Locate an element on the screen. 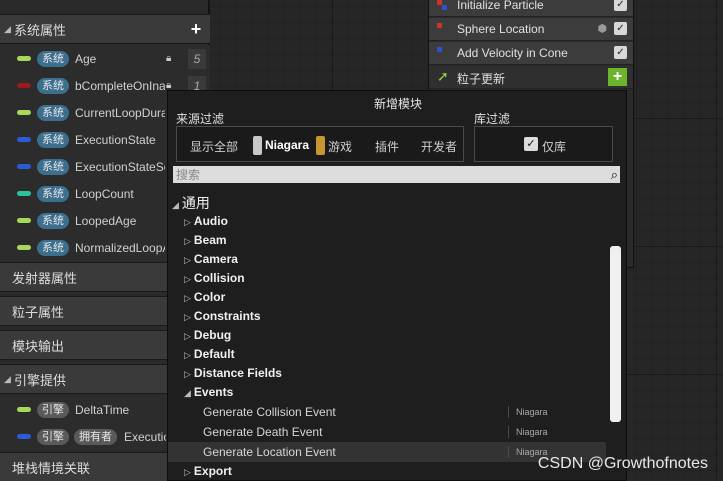  game-swatch-icon is located at coordinates (320, 145).